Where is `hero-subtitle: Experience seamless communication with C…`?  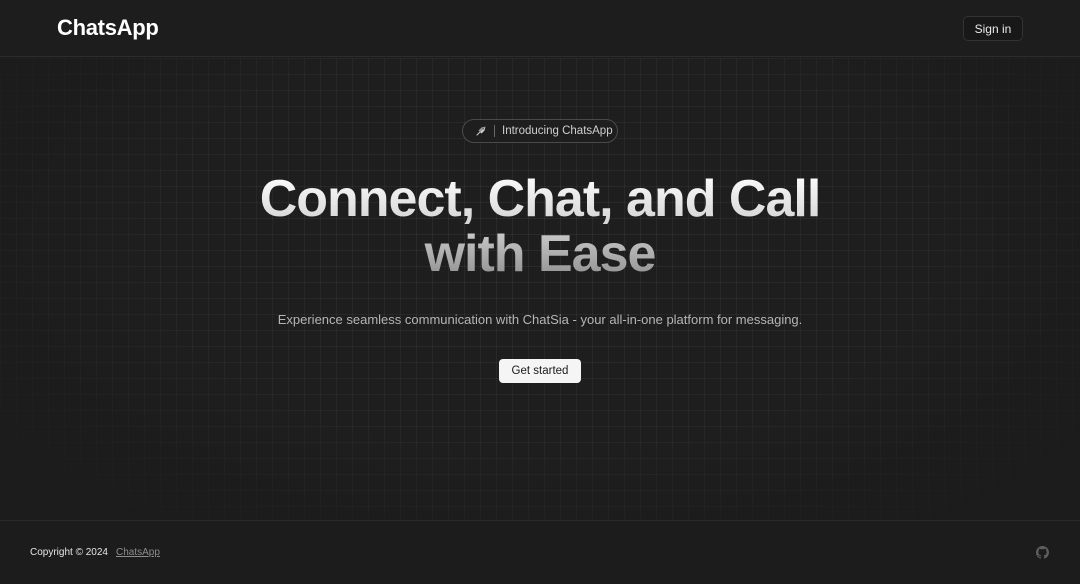 hero-subtitle: Experience seamless communication with C… is located at coordinates (540, 319).